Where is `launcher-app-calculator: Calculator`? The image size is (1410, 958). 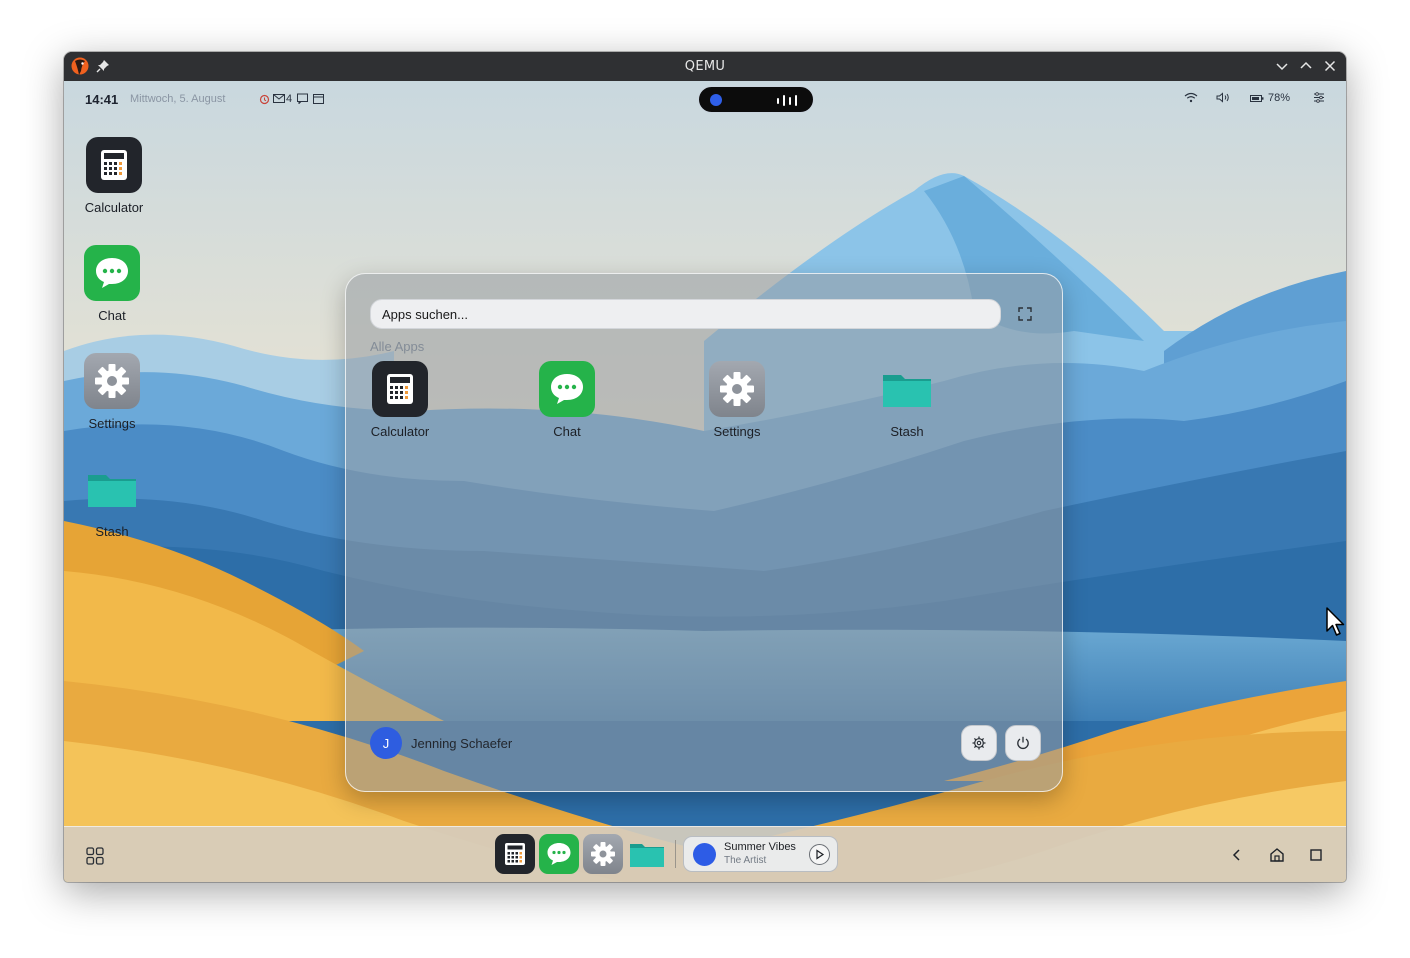 launcher-app-calculator: Calculator is located at coordinates (400, 400).